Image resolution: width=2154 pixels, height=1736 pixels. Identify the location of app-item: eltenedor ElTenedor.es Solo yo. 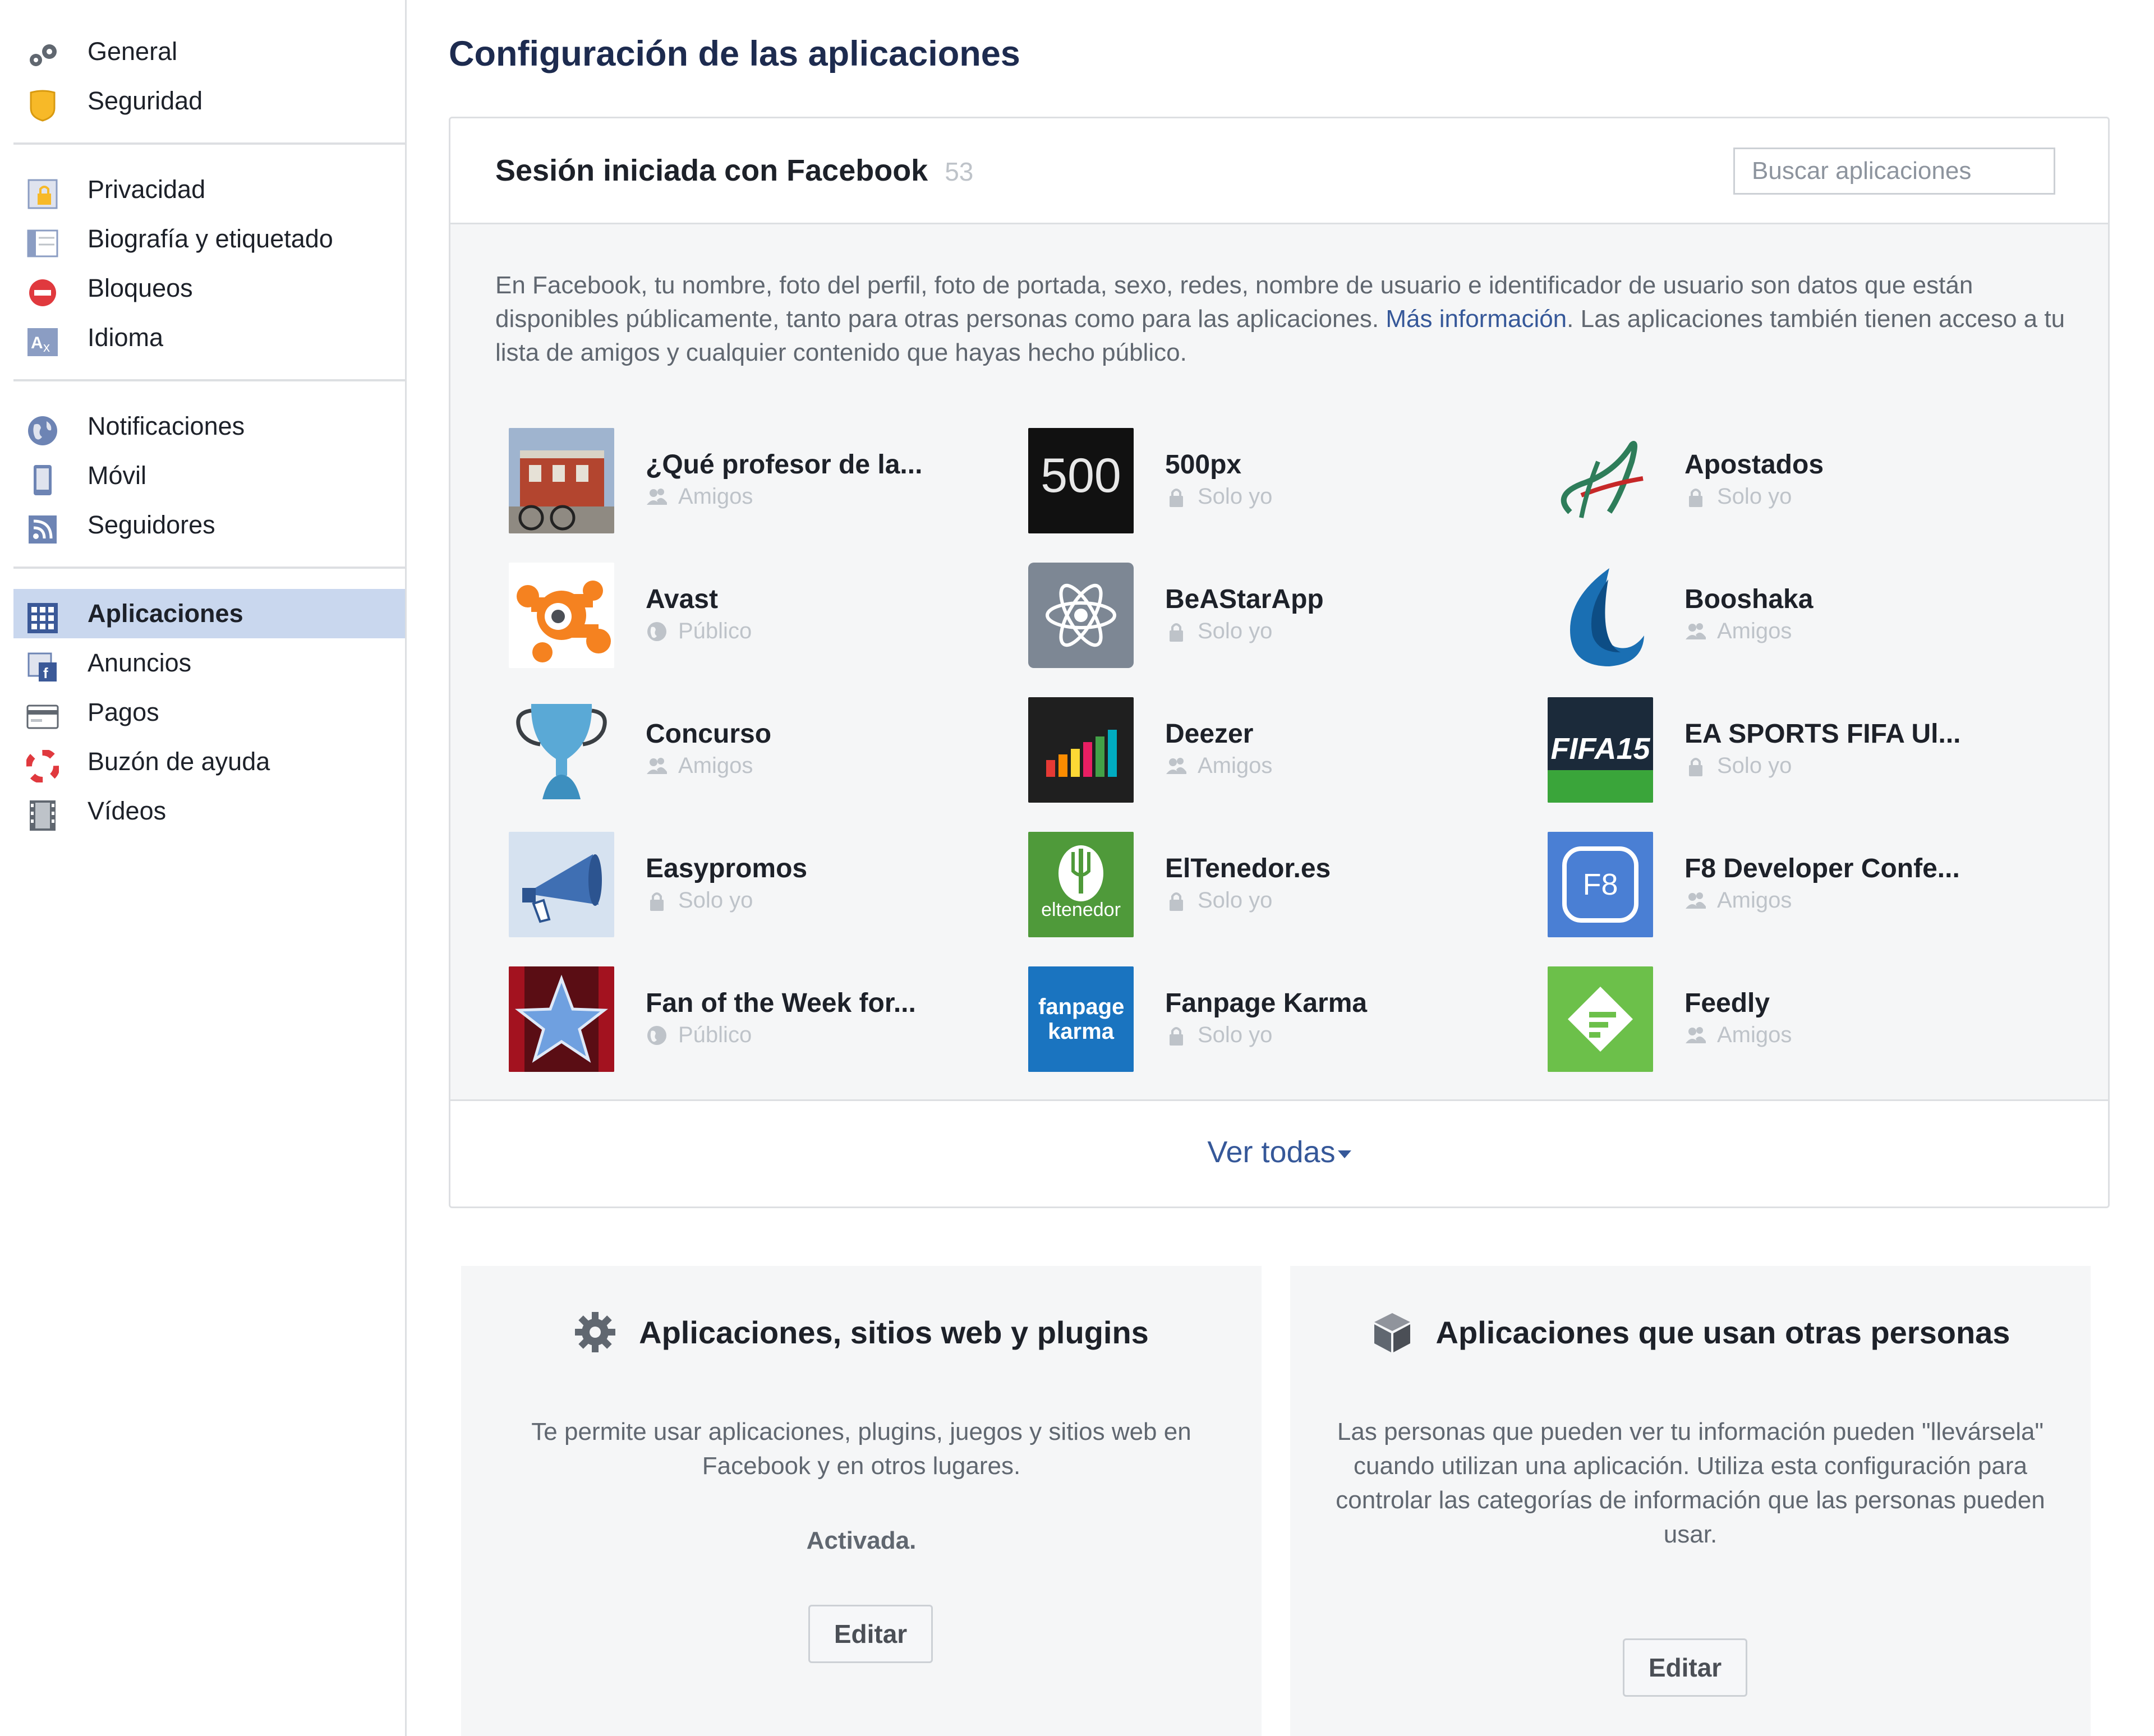
(1275, 884).